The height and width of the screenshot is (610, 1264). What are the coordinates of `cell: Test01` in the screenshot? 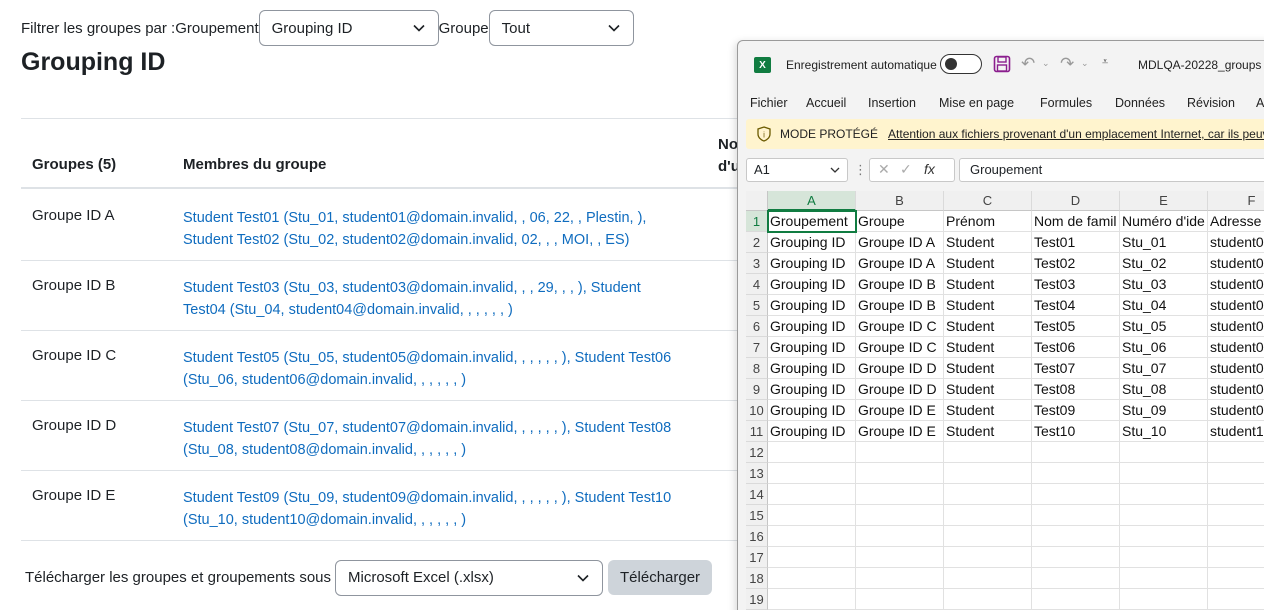 It's located at (1076, 242).